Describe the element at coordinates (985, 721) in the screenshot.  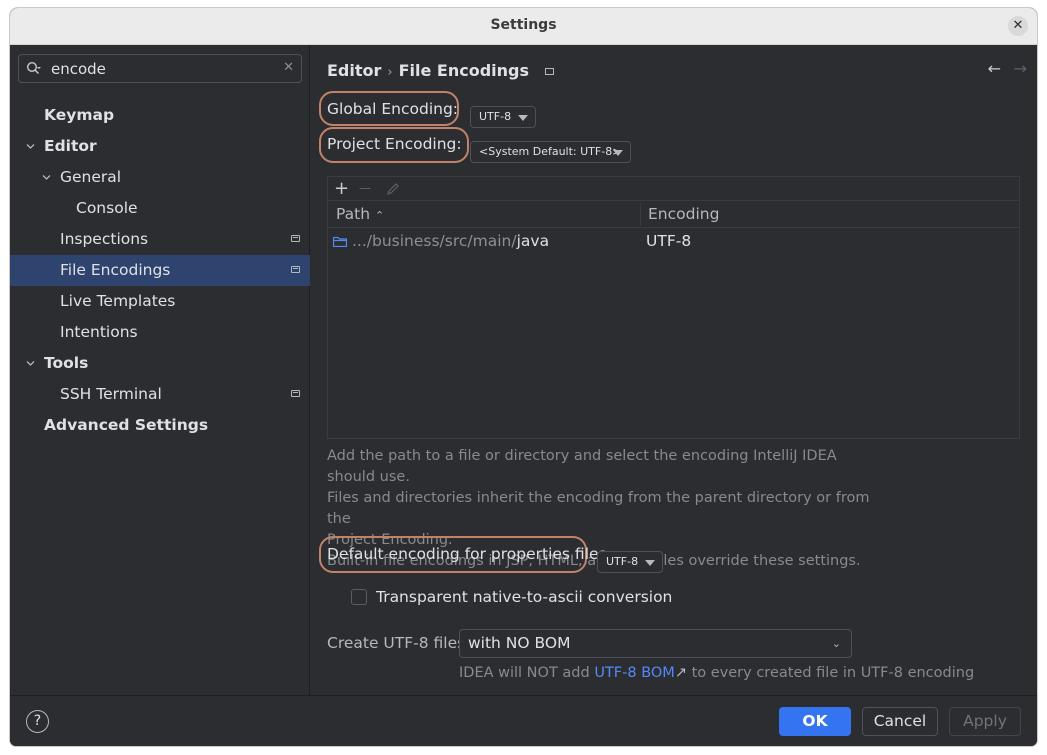
I see `apply-button: Apply` at that location.